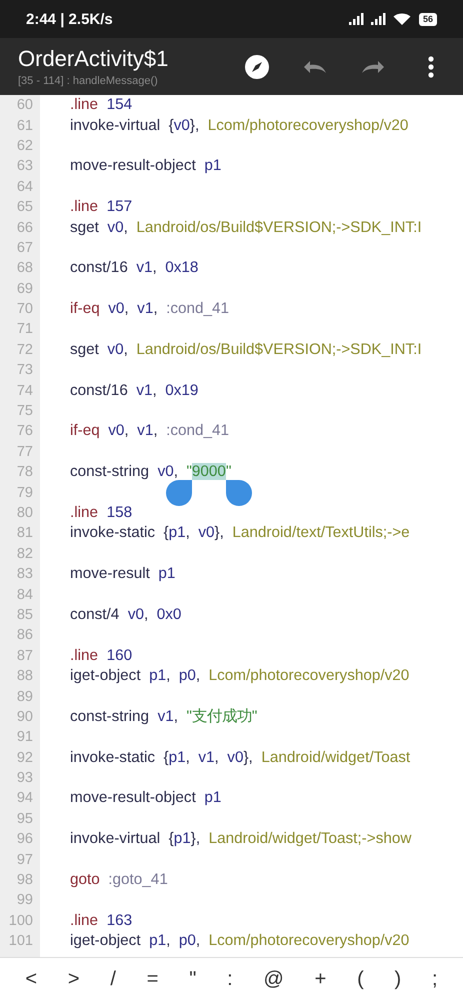 The image size is (463, 1000). Describe the element at coordinates (427, 19) in the screenshot. I see `battery-level: 56` at that location.